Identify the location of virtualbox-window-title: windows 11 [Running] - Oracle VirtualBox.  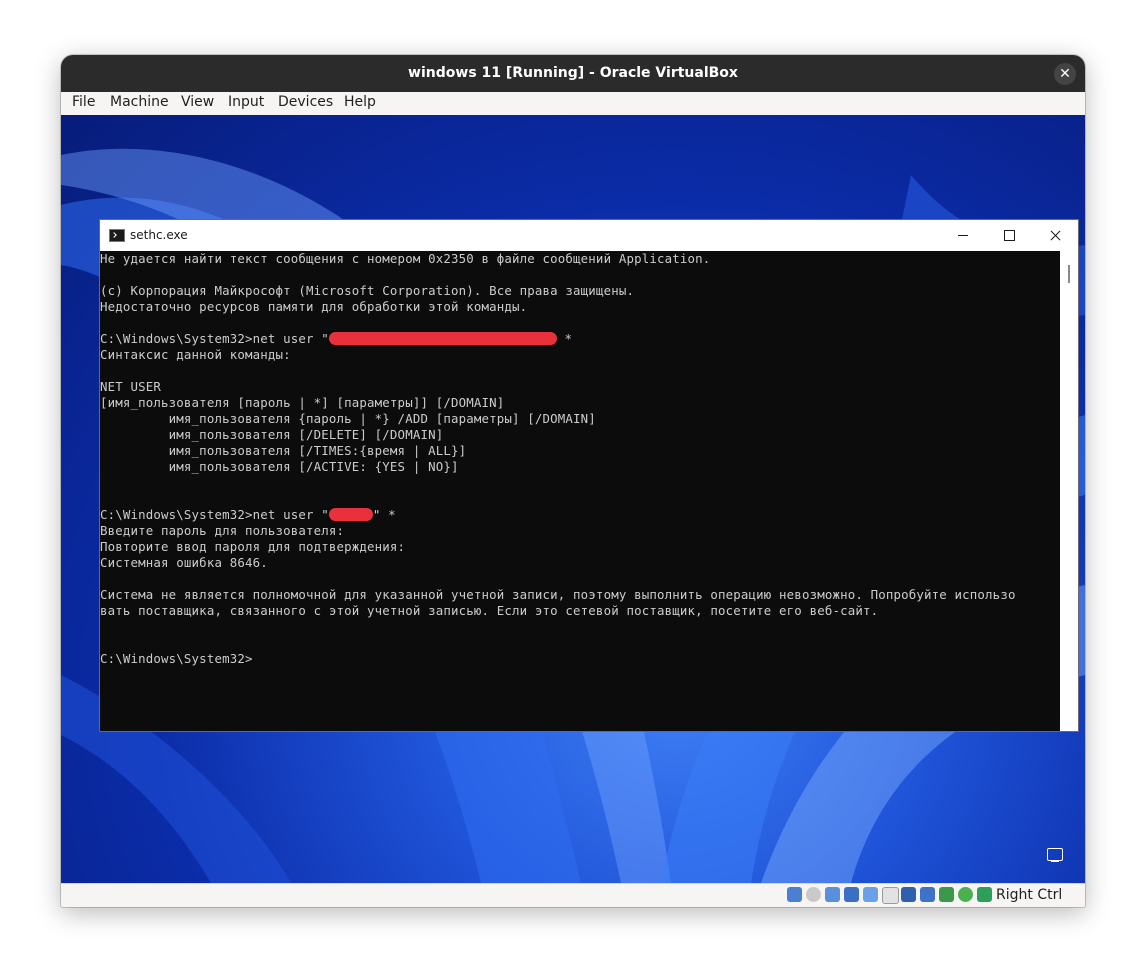
(573, 73).